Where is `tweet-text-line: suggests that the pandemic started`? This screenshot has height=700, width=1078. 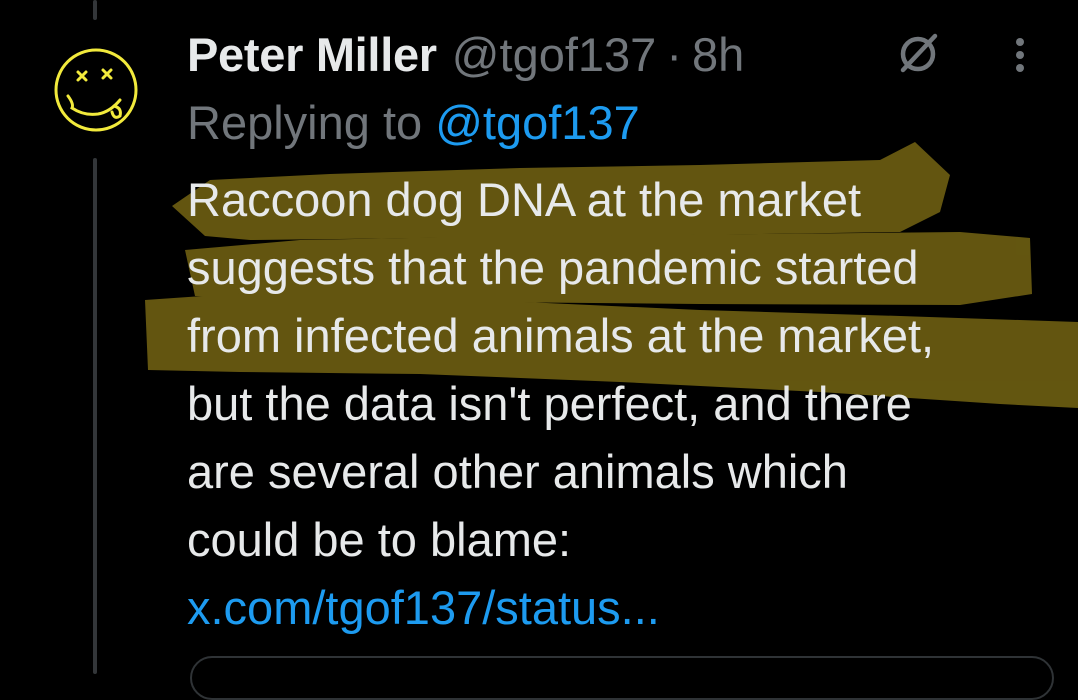
tweet-text-line: suggests that the pandemic started is located at coordinates (553, 267).